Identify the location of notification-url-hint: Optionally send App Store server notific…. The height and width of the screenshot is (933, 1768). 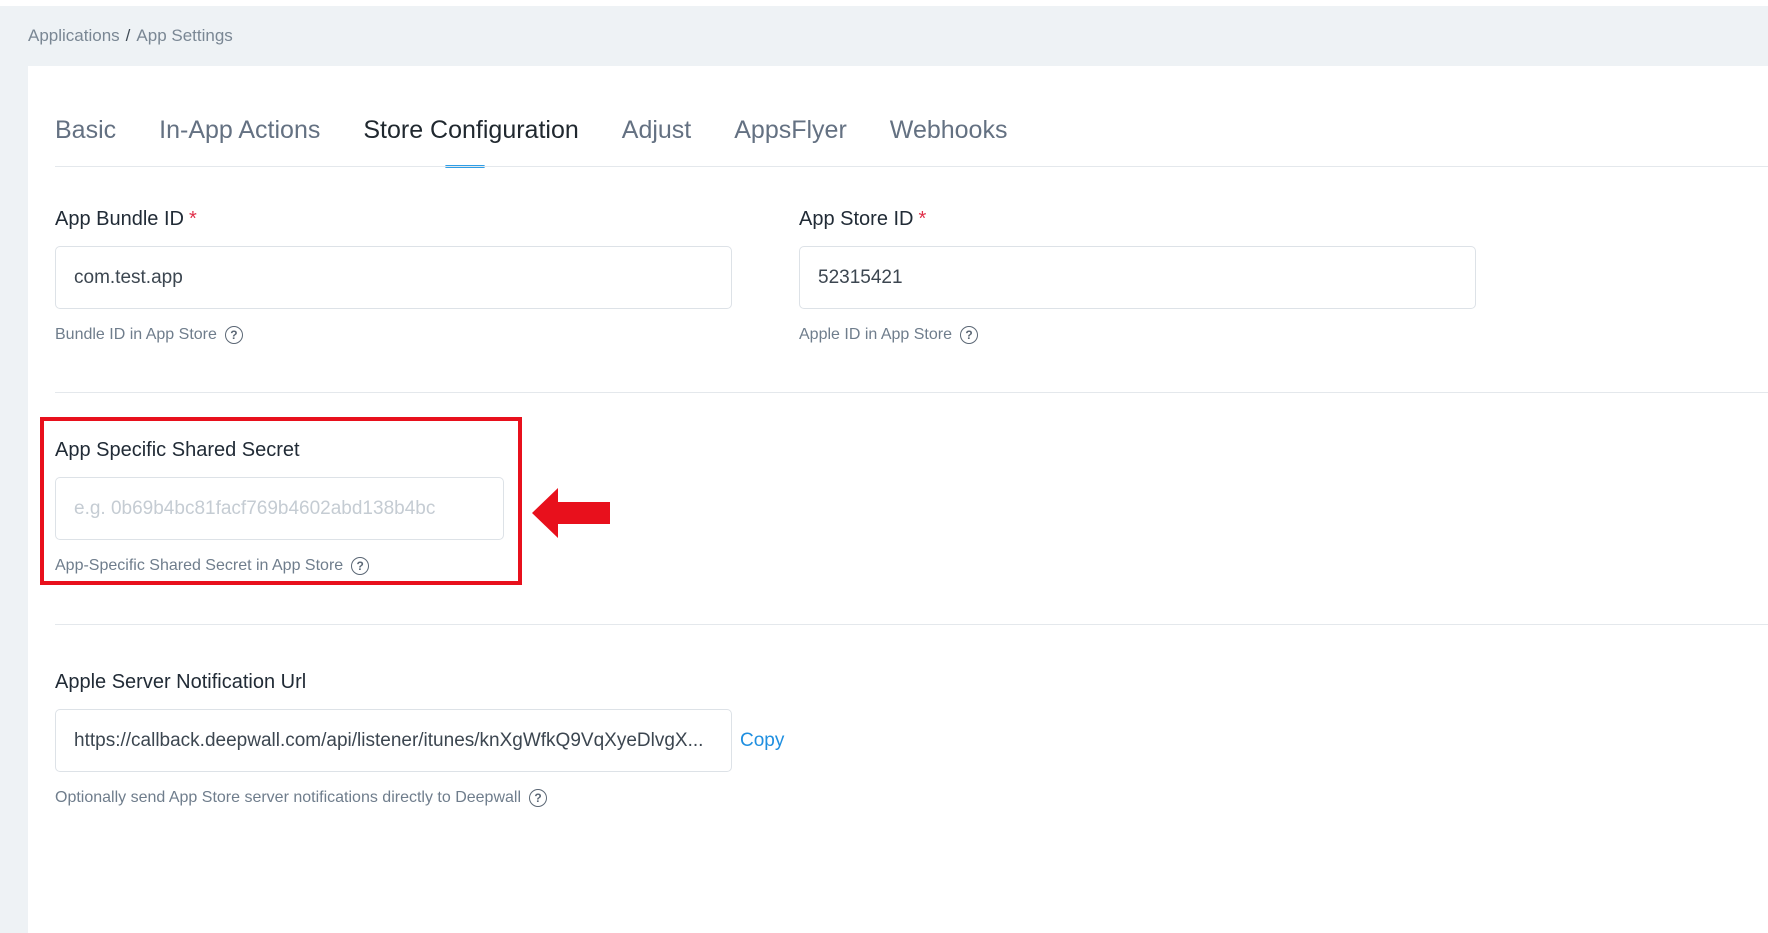
(301, 798).